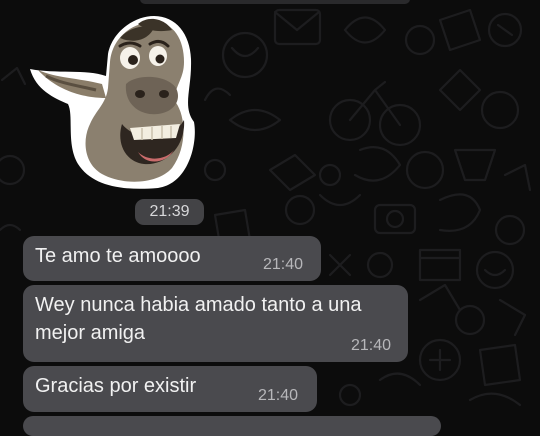 This screenshot has height=436, width=540. I want to click on donkey-sticker, so click(112, 102).